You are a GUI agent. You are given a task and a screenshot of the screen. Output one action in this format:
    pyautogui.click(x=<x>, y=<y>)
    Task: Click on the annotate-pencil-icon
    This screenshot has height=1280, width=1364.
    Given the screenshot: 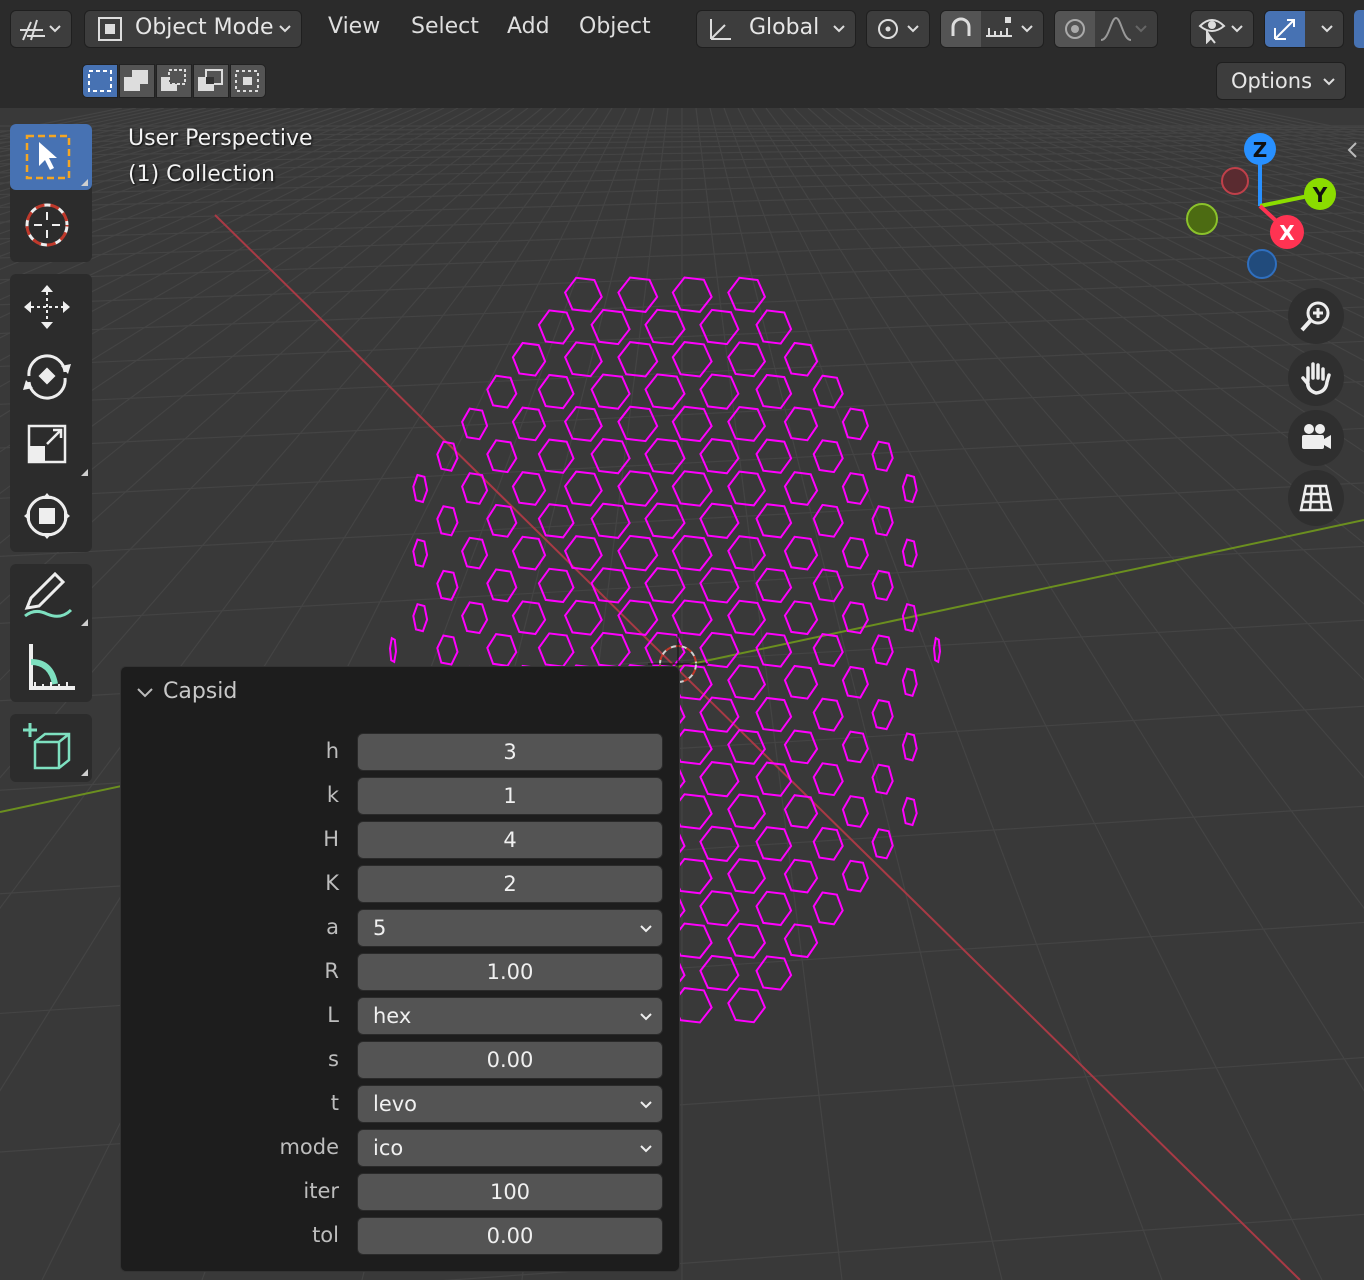 What is the action you would take?
    pyautogui.click(x=48, y=595)
    